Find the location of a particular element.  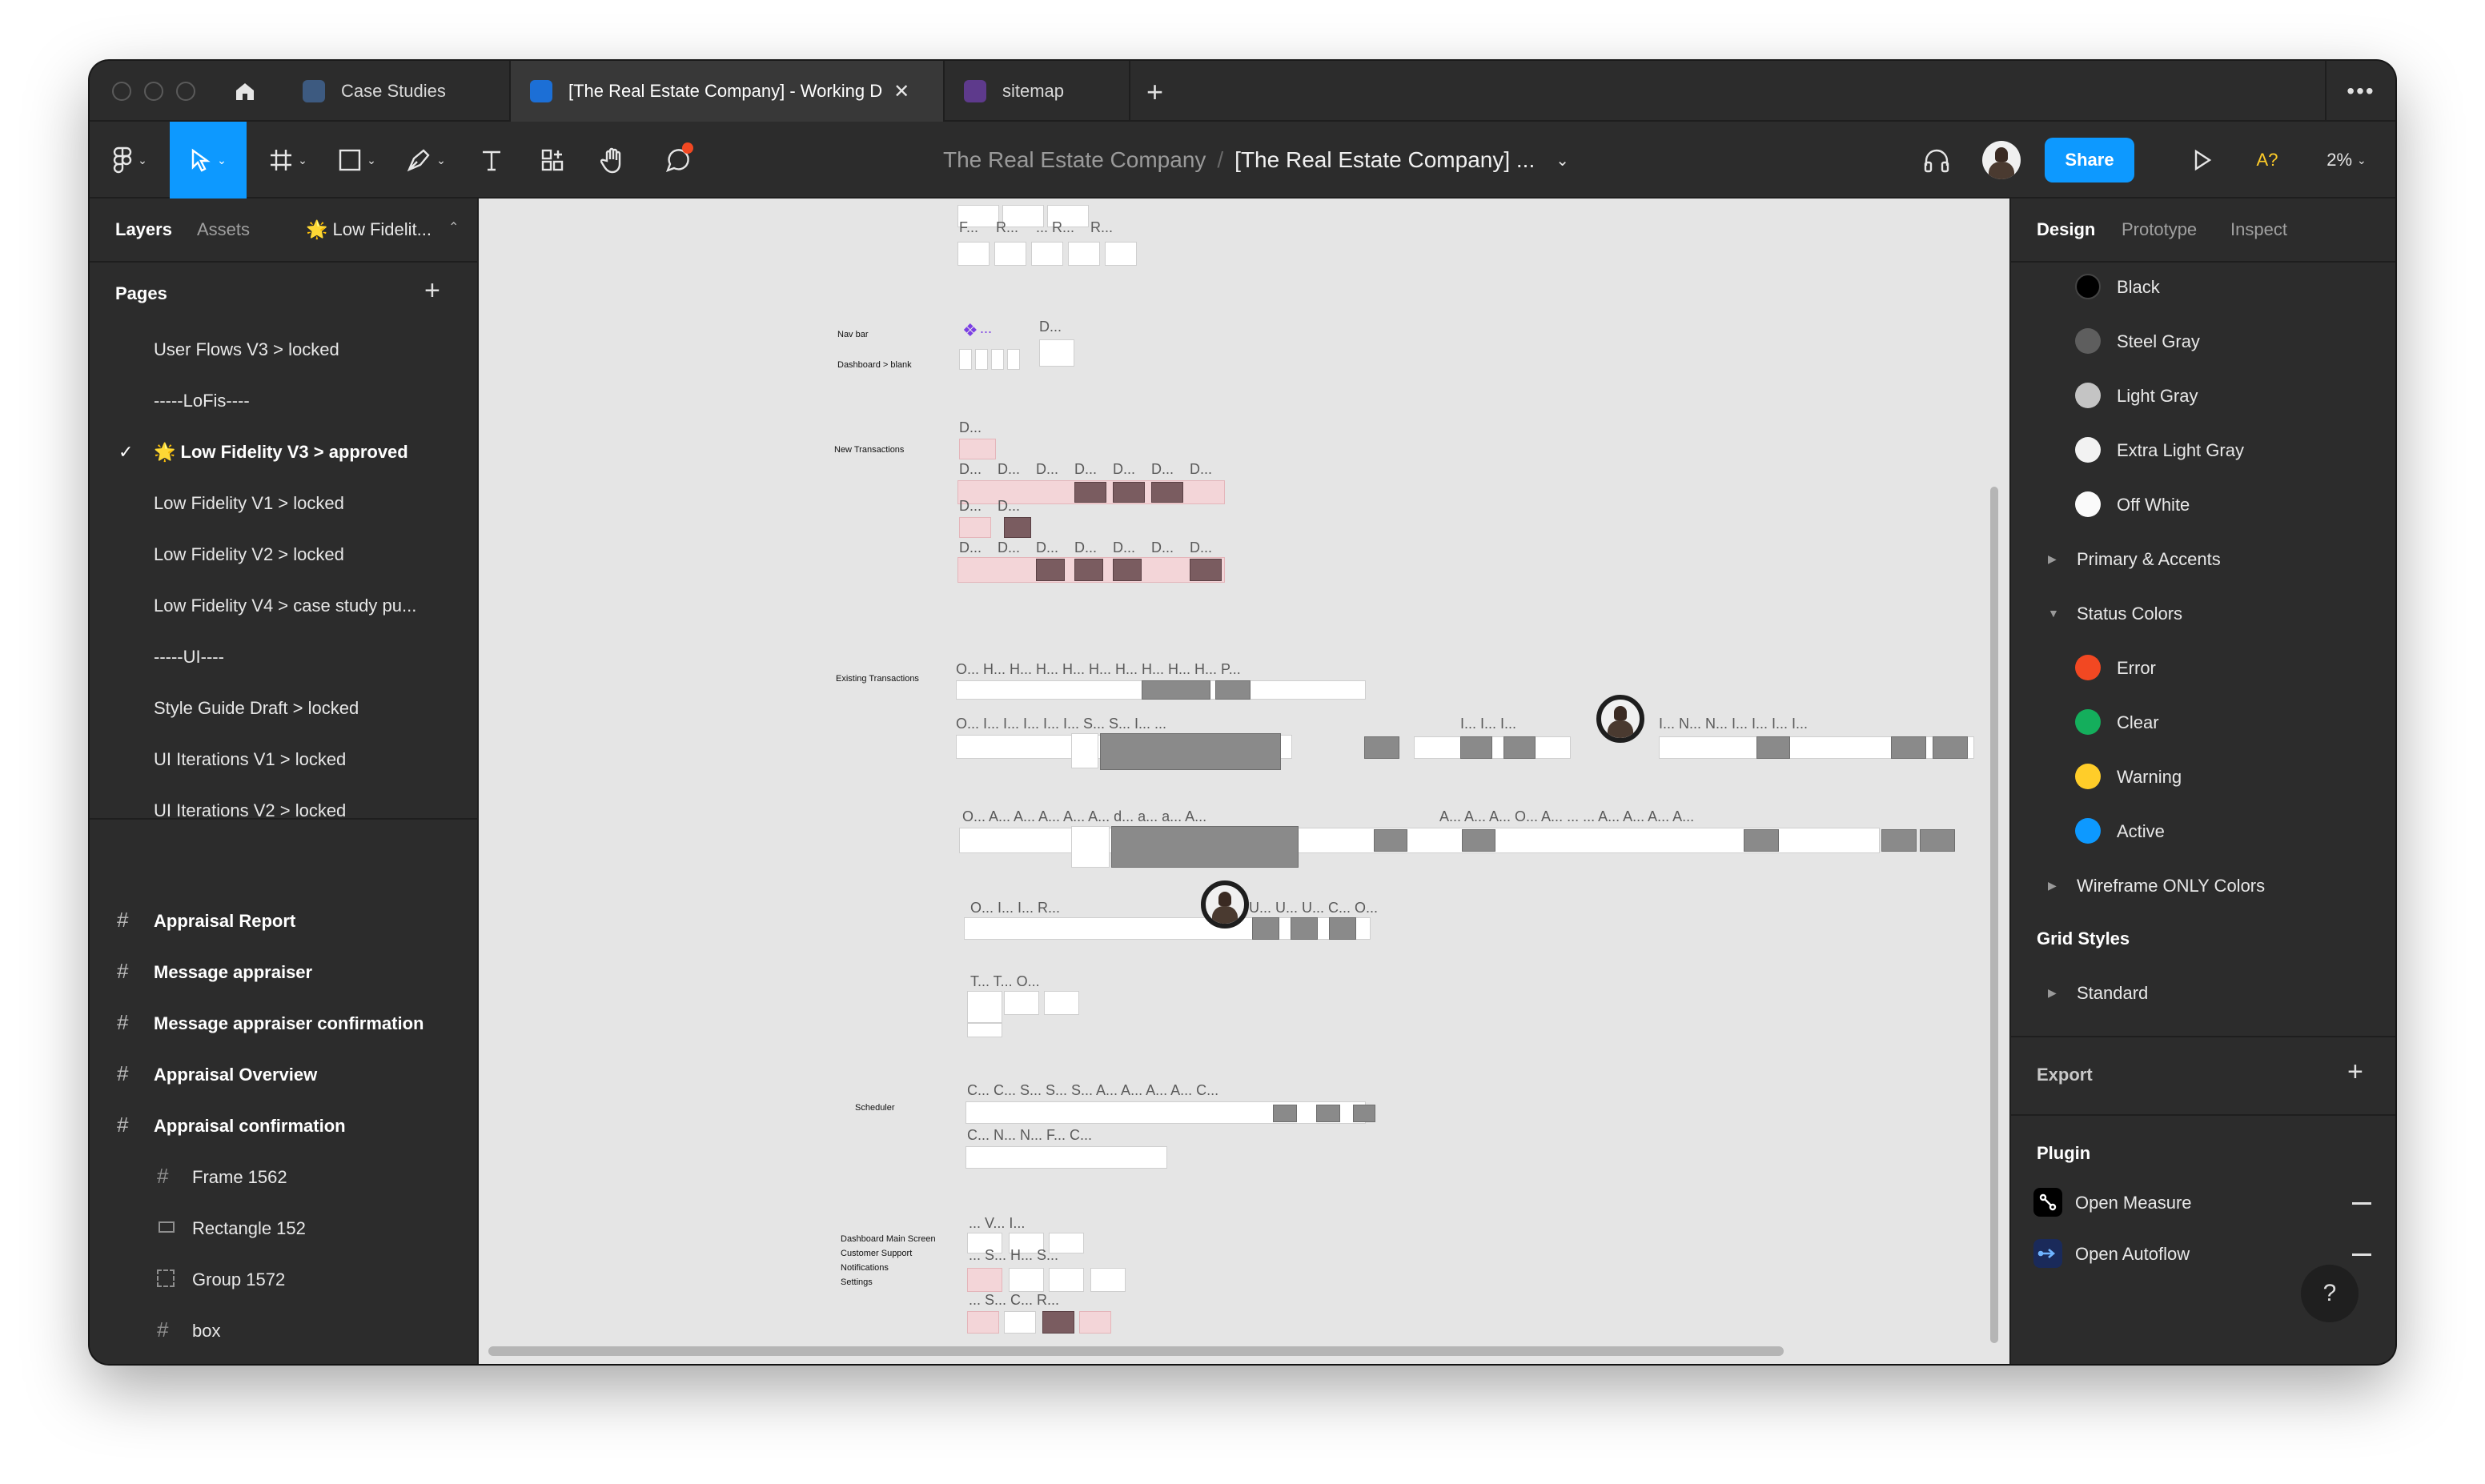

avatar is located at coordinates (2001, 160).